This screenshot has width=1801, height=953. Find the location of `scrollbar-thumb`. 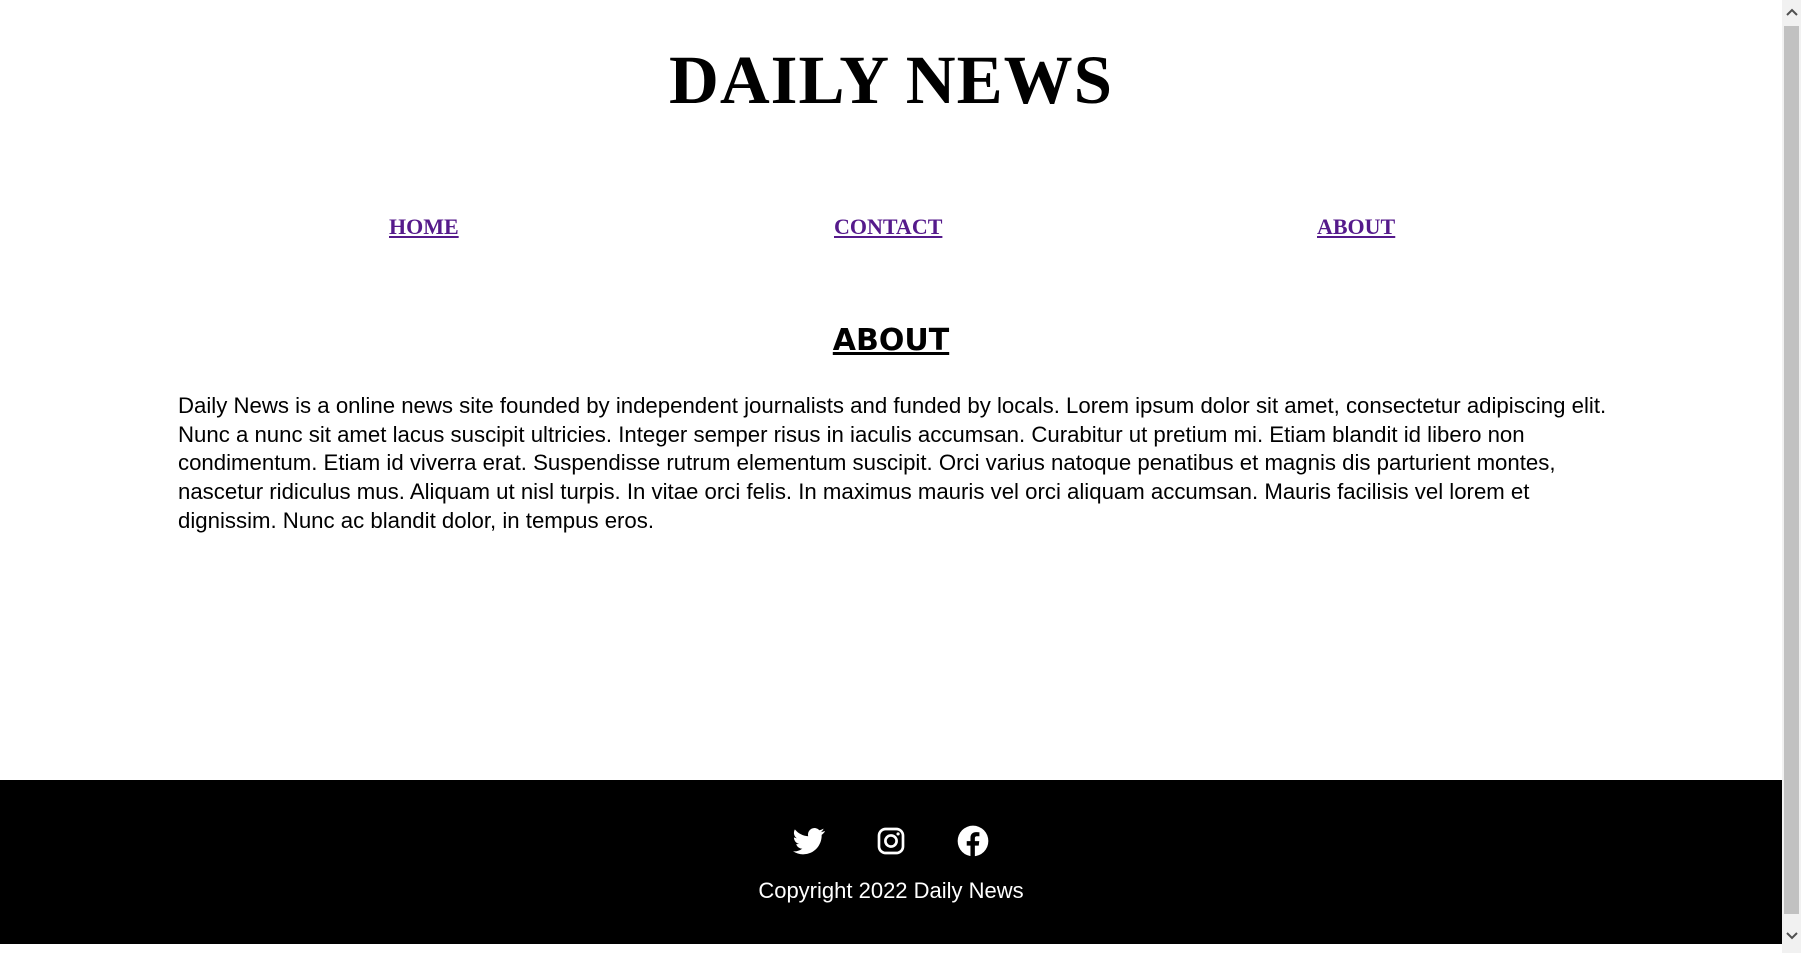

scrollbar-thumb is located at coordinates (1791, 470).